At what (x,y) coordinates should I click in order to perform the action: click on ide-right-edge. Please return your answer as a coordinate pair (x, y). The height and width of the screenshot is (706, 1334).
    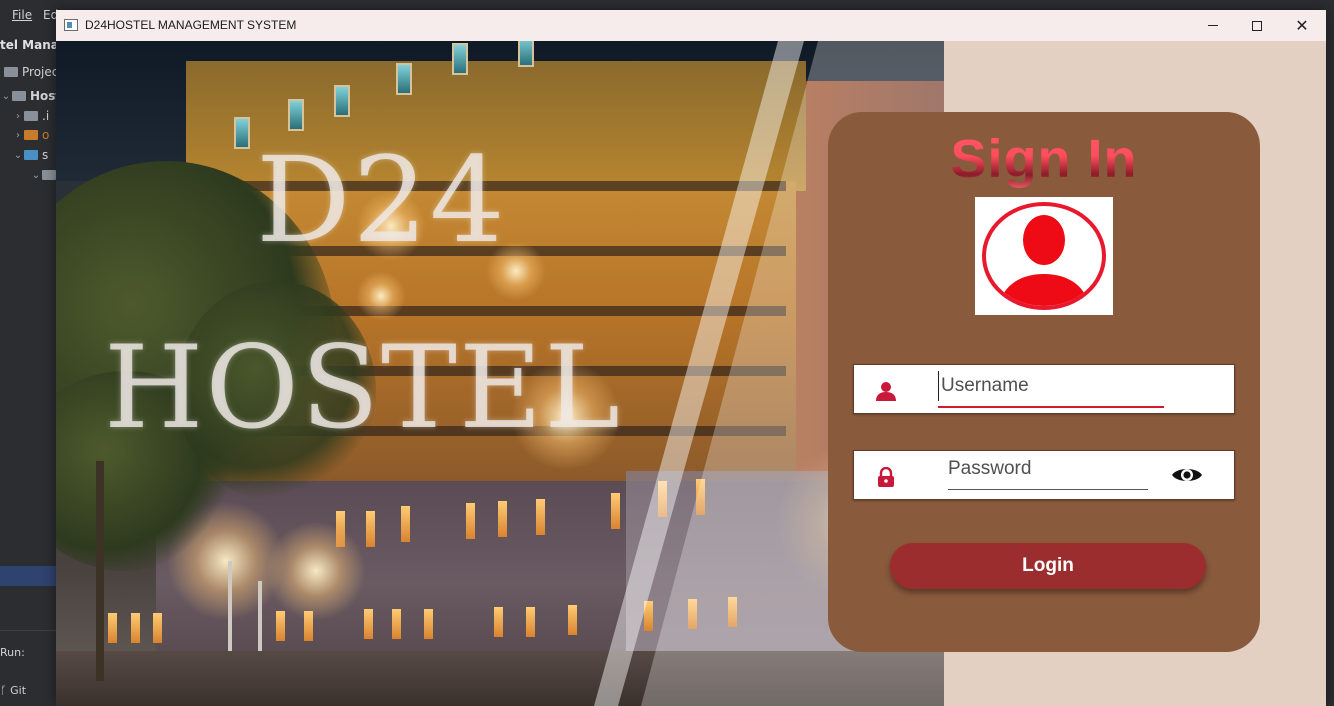
    Looking at the image, I should click on (1330, 368).